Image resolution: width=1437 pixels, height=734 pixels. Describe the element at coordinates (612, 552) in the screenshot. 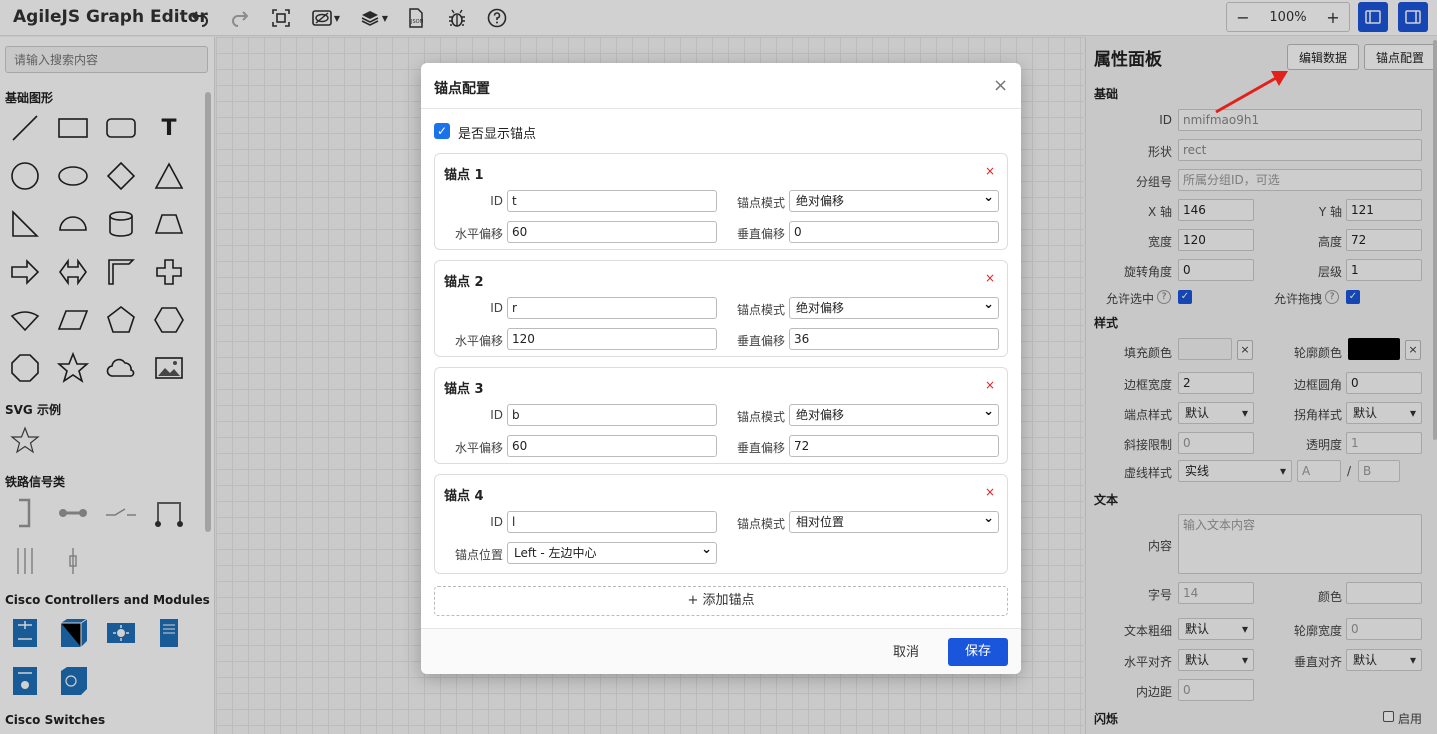

I see `anchor-position-select: Left - 左边中心` at that location.